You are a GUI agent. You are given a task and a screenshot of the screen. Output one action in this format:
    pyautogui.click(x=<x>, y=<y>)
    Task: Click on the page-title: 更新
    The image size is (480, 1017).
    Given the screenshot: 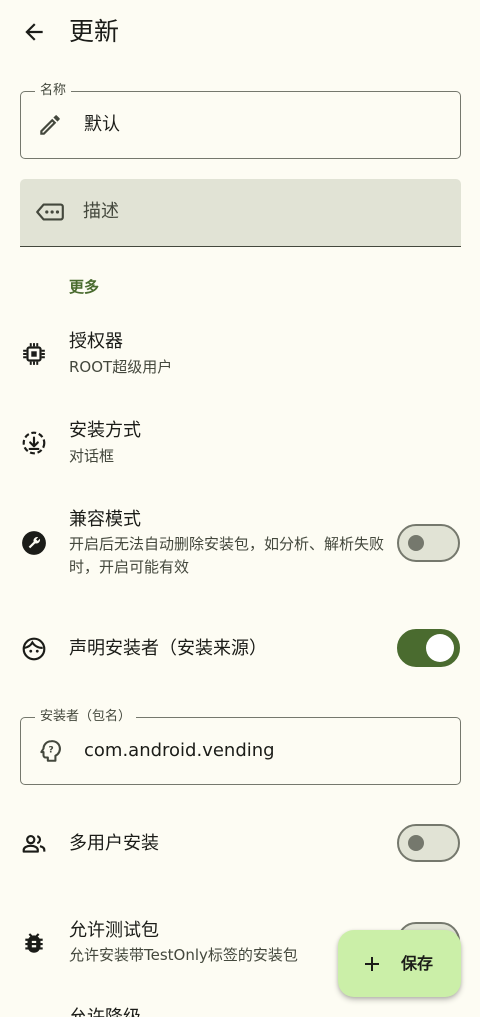 What is the action you would take?
    pyautogui.click(x=94, y=31)
    